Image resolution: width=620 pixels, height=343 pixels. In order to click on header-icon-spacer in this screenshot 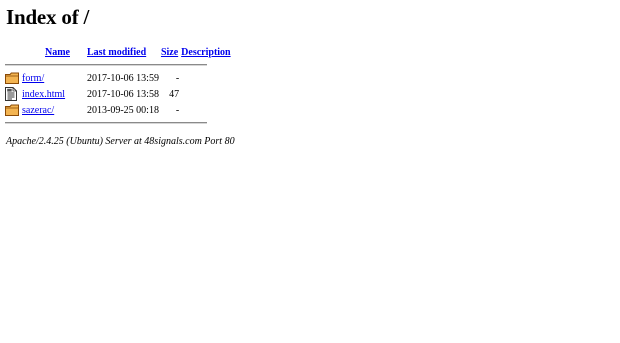, I will do `click(12, 52)`.